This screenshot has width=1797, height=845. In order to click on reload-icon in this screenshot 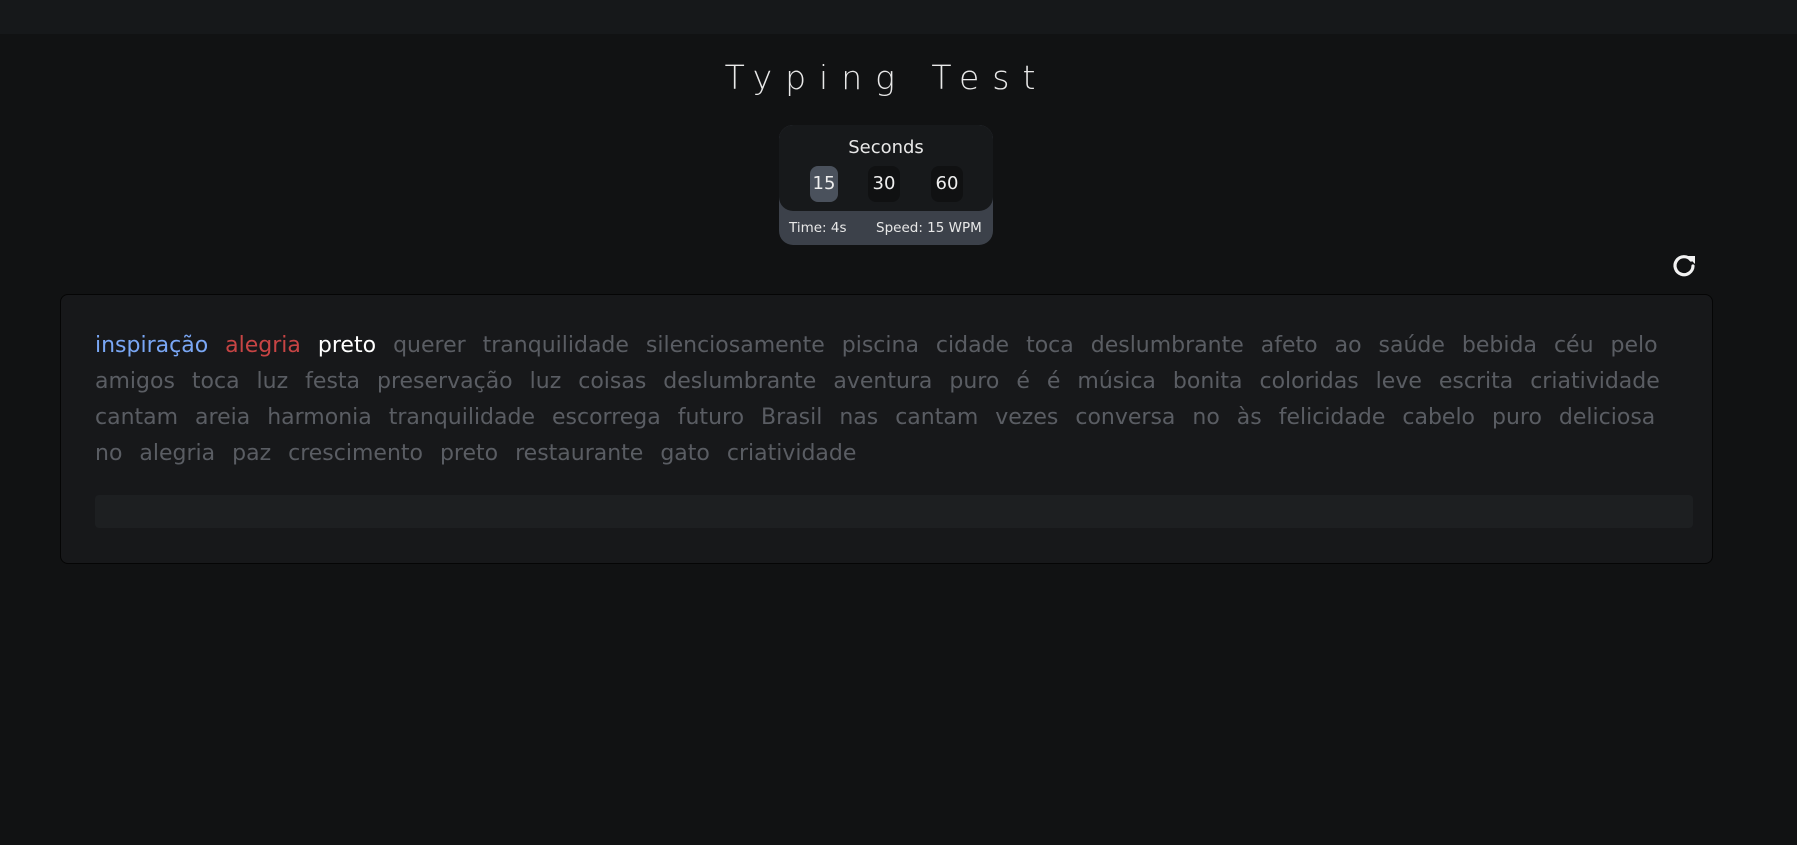, I will do `click(1684, 266)`.